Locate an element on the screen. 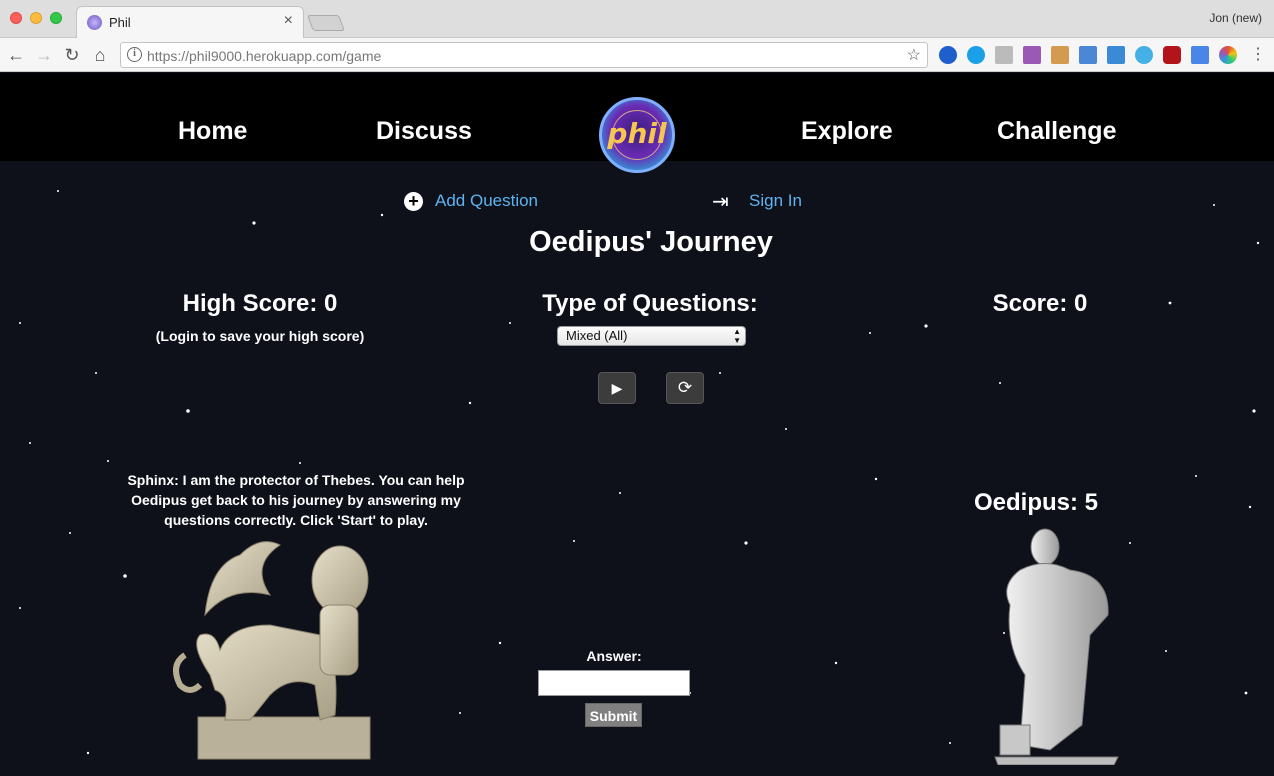 The width and height of the screenshot is (1274, 776). reset-icon: ⟳ is located at coordinates (685, 387).